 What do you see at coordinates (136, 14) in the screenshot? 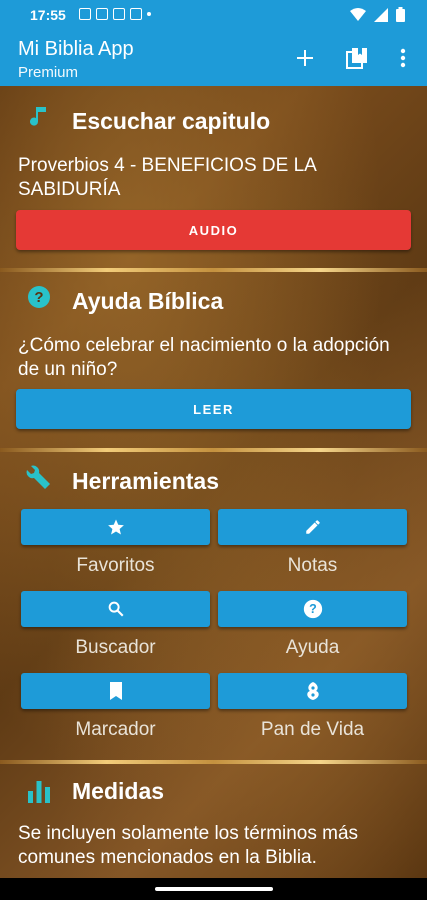
I see `gallery-icon` at bounding box center [136, 14].